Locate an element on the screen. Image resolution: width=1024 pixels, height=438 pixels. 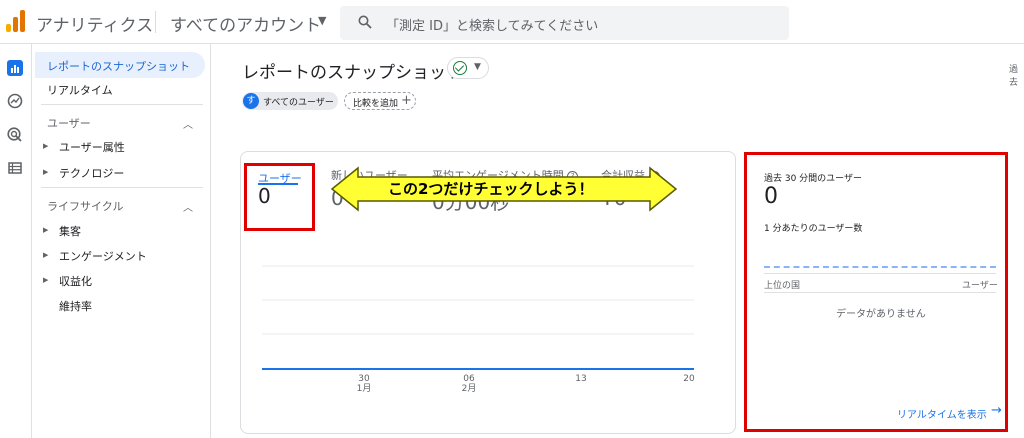
x-tick-label: 20 is located at coordinates (689, 379).